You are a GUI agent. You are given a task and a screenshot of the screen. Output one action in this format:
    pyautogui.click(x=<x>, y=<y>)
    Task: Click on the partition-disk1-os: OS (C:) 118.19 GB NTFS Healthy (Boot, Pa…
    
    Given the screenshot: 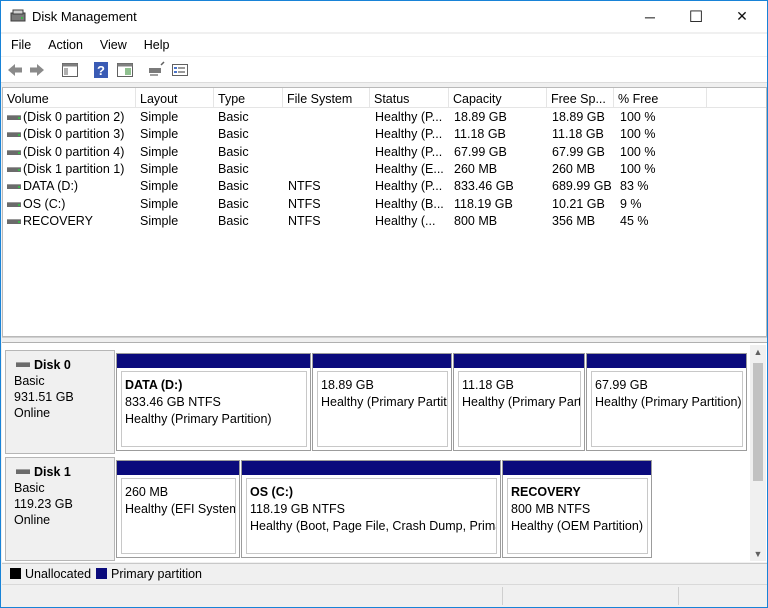 What is the action you would take?
    pyautogui.click(x=371, y=509)
    